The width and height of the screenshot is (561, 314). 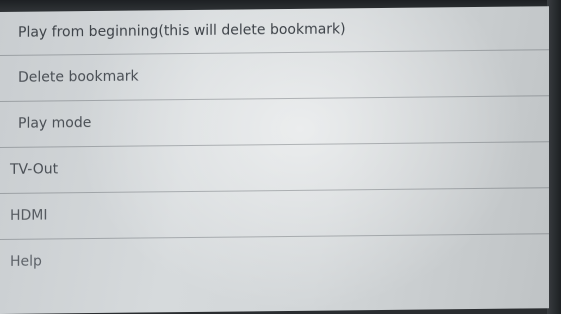 I want to click on bezel-right, so click(x=554, y=157).